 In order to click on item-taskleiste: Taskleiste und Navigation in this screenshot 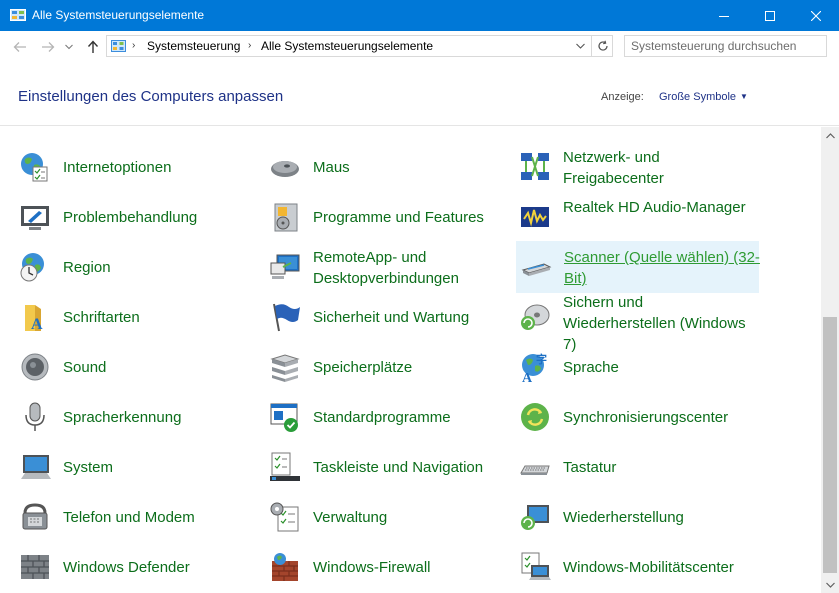, I will do `click(387, 467)`.